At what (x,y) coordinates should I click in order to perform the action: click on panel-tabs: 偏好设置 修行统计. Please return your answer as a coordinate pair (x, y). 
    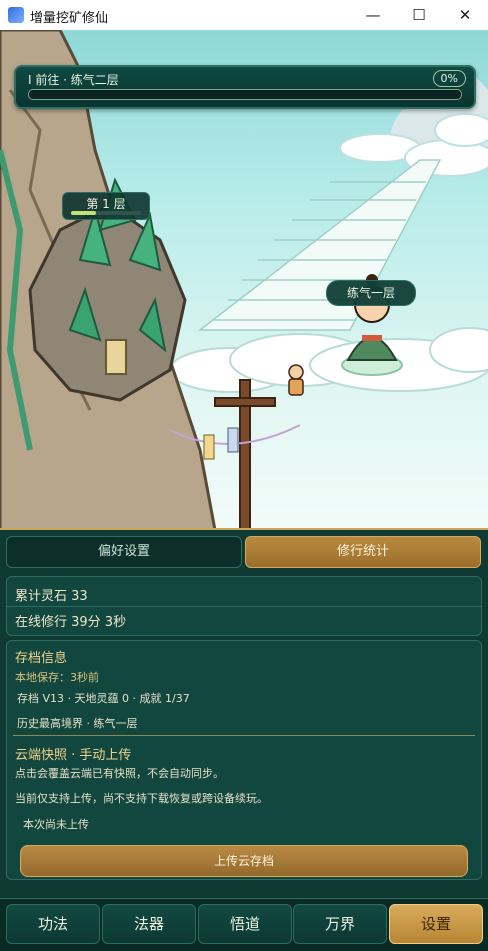
    Looking at the image, I should click on (243, 552).